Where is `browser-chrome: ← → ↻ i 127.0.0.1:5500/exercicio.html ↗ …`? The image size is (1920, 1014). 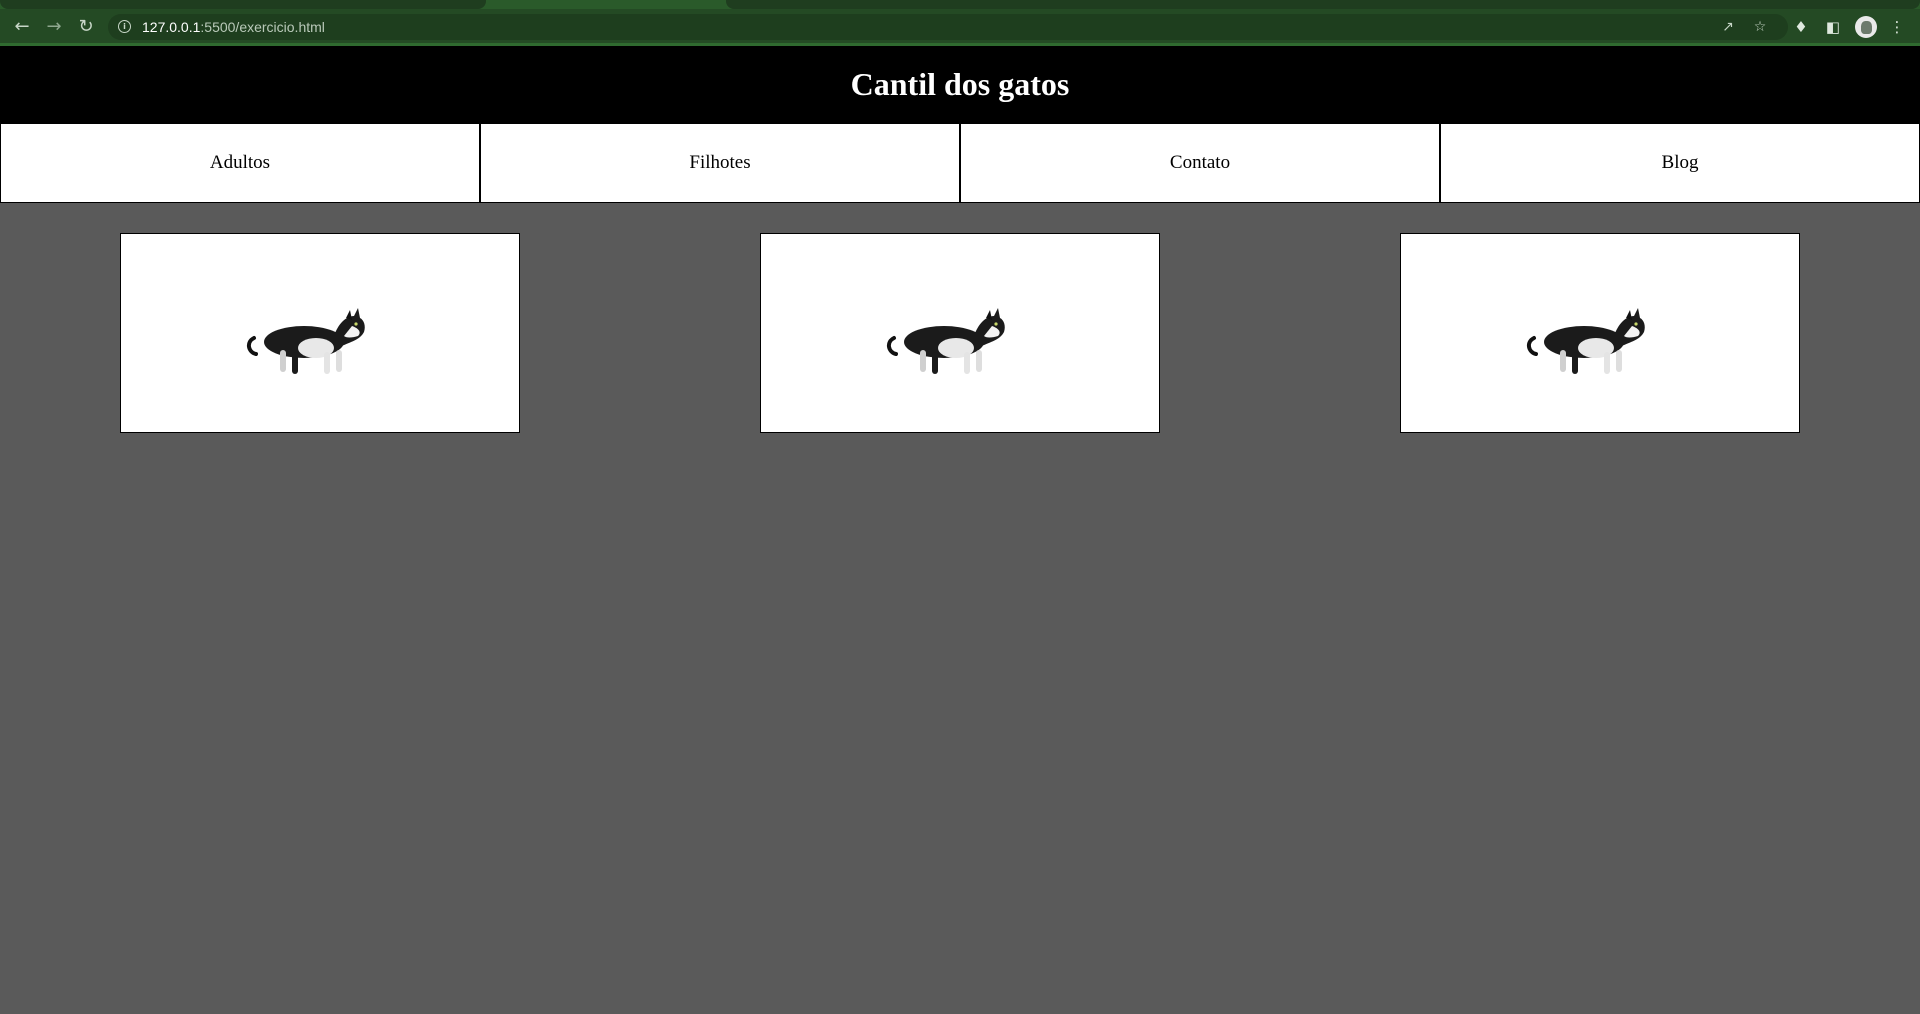 browser-chrome: ← → ↻ i 127.0.0.1:5500/exercicio.html ↗ … is located at coordinates (960, 23).